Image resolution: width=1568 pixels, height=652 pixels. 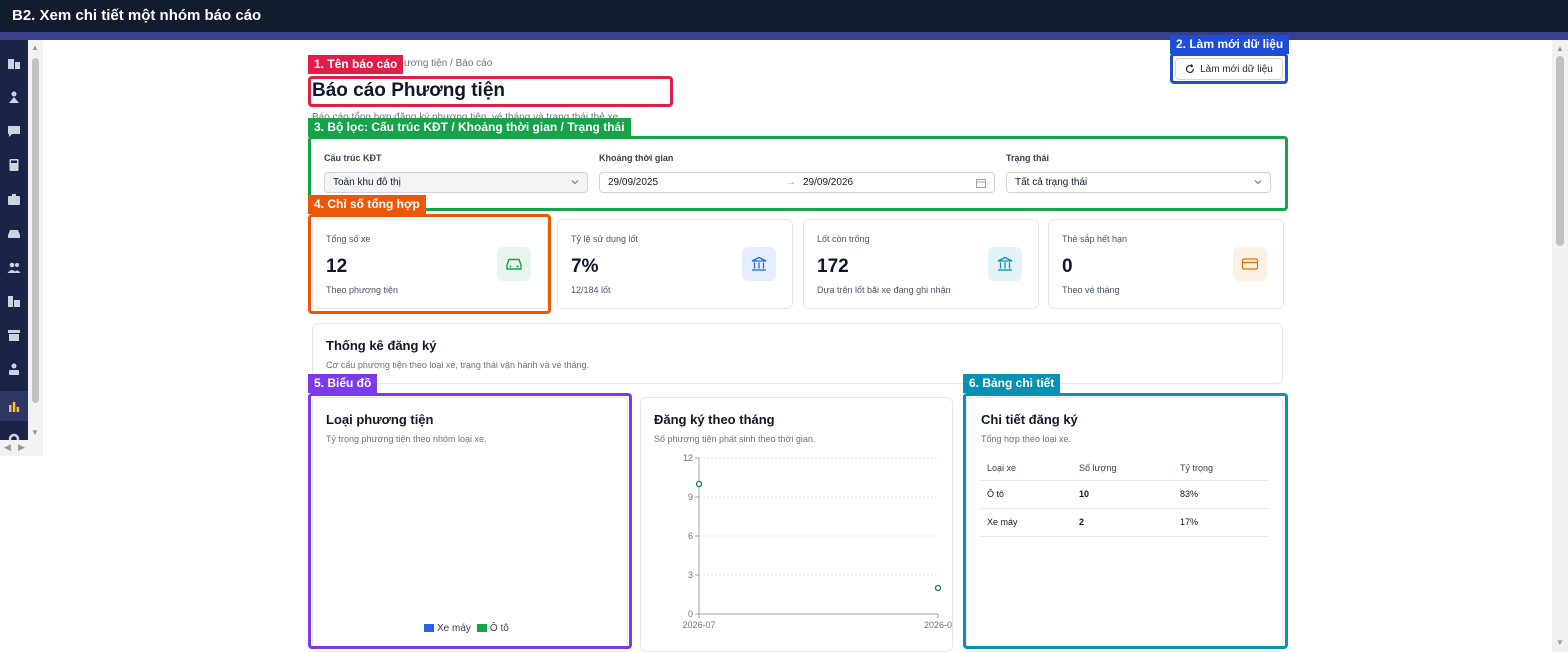 What do you see at coordinates (585, 266) in the screenshot?
I see `stat-value: 7%` at bounding box center [585, 266].